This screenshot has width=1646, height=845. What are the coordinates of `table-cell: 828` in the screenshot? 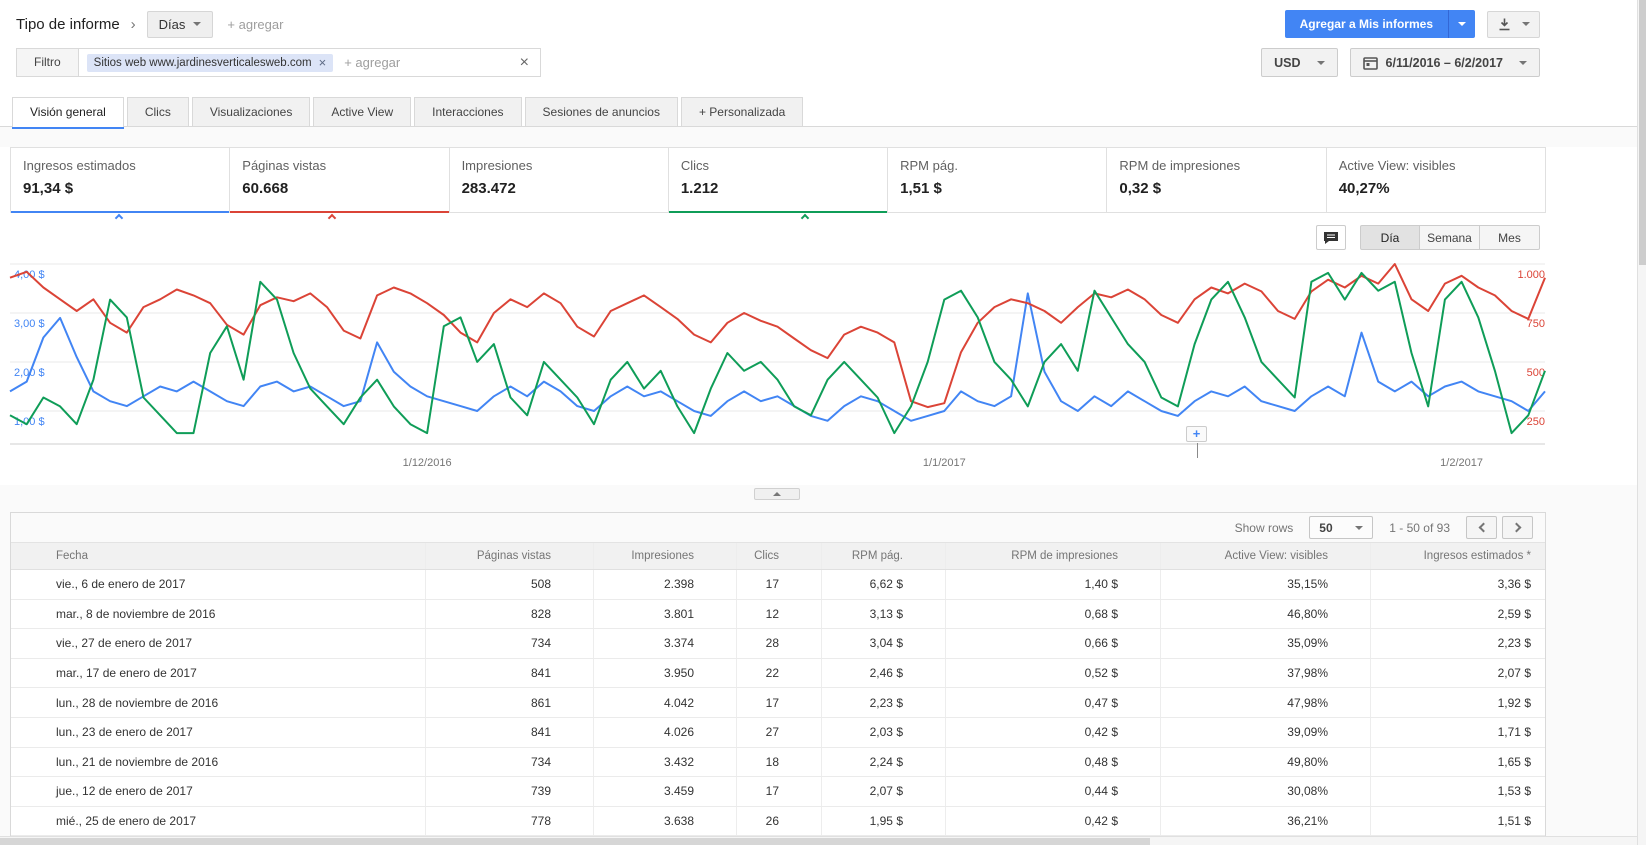 It's located at (509, 614).